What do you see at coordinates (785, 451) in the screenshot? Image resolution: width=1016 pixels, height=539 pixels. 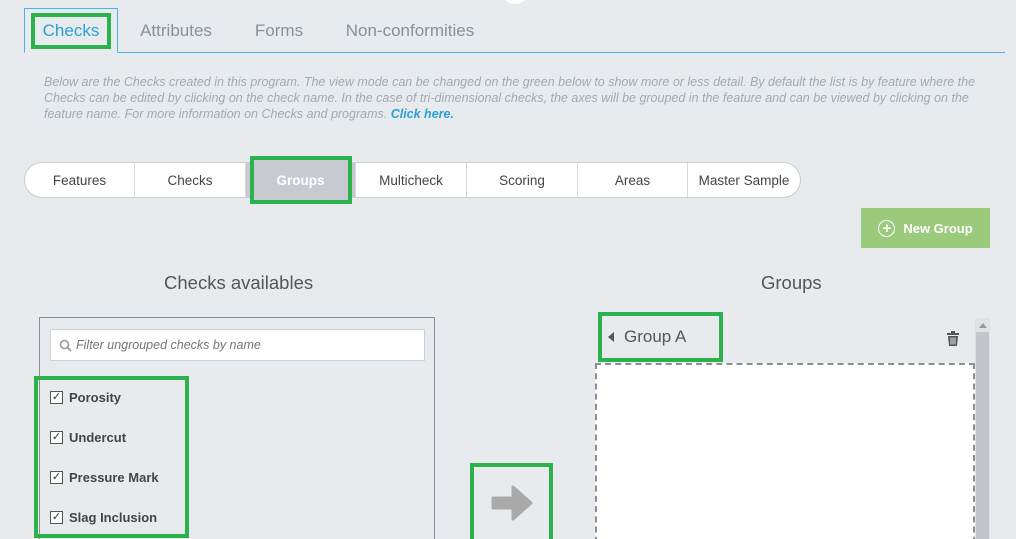 I see `group-drop-zone` at bounding box center [785, 451].